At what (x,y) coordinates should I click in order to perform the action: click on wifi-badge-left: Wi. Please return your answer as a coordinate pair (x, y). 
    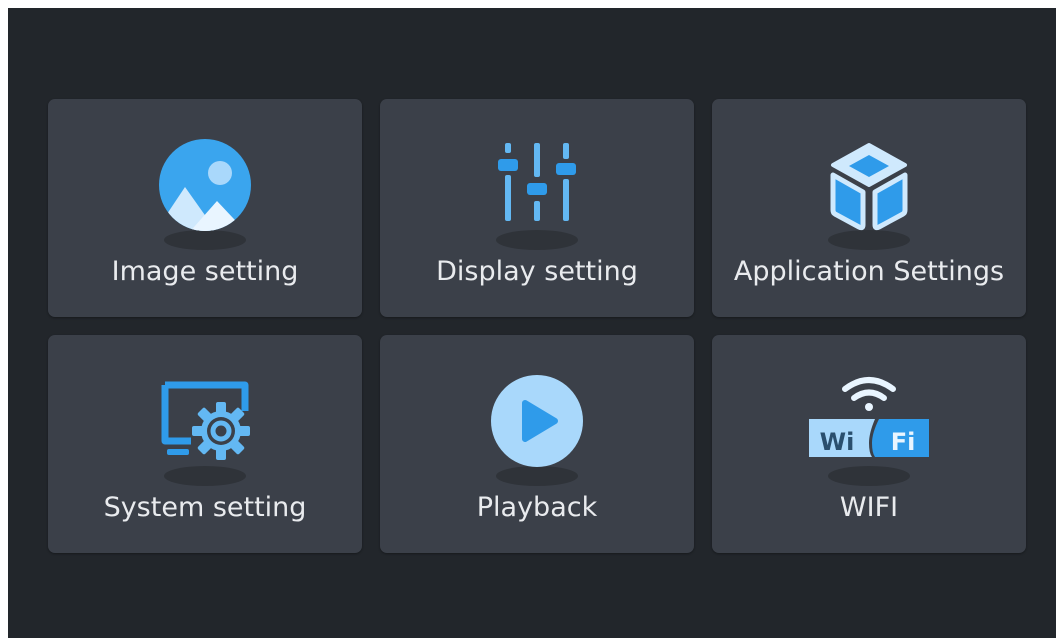
    Looking at the image, I should click on (837, 442).